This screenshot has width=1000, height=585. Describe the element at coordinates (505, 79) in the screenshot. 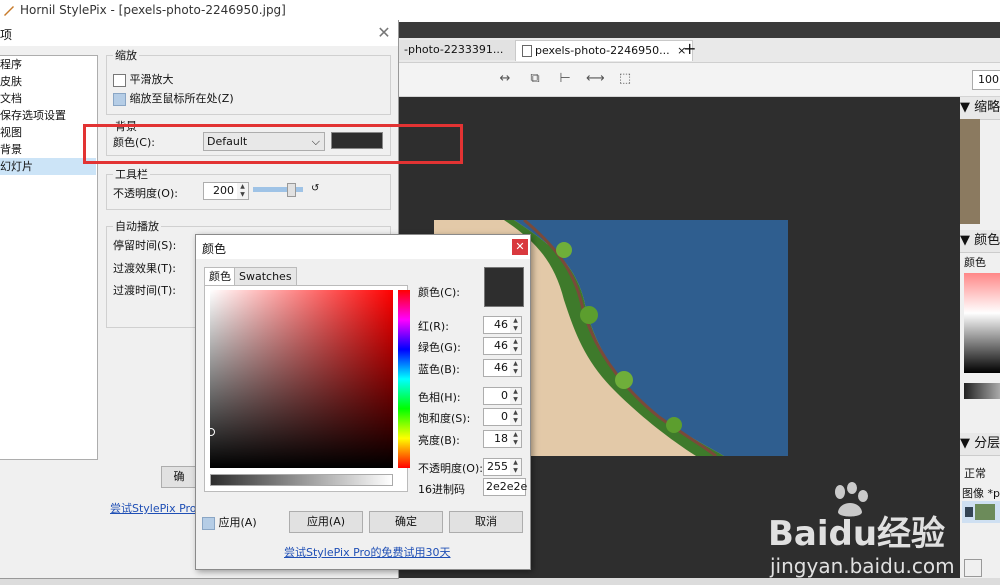

I see `flip-horizontal-icon: ↔` at that location.